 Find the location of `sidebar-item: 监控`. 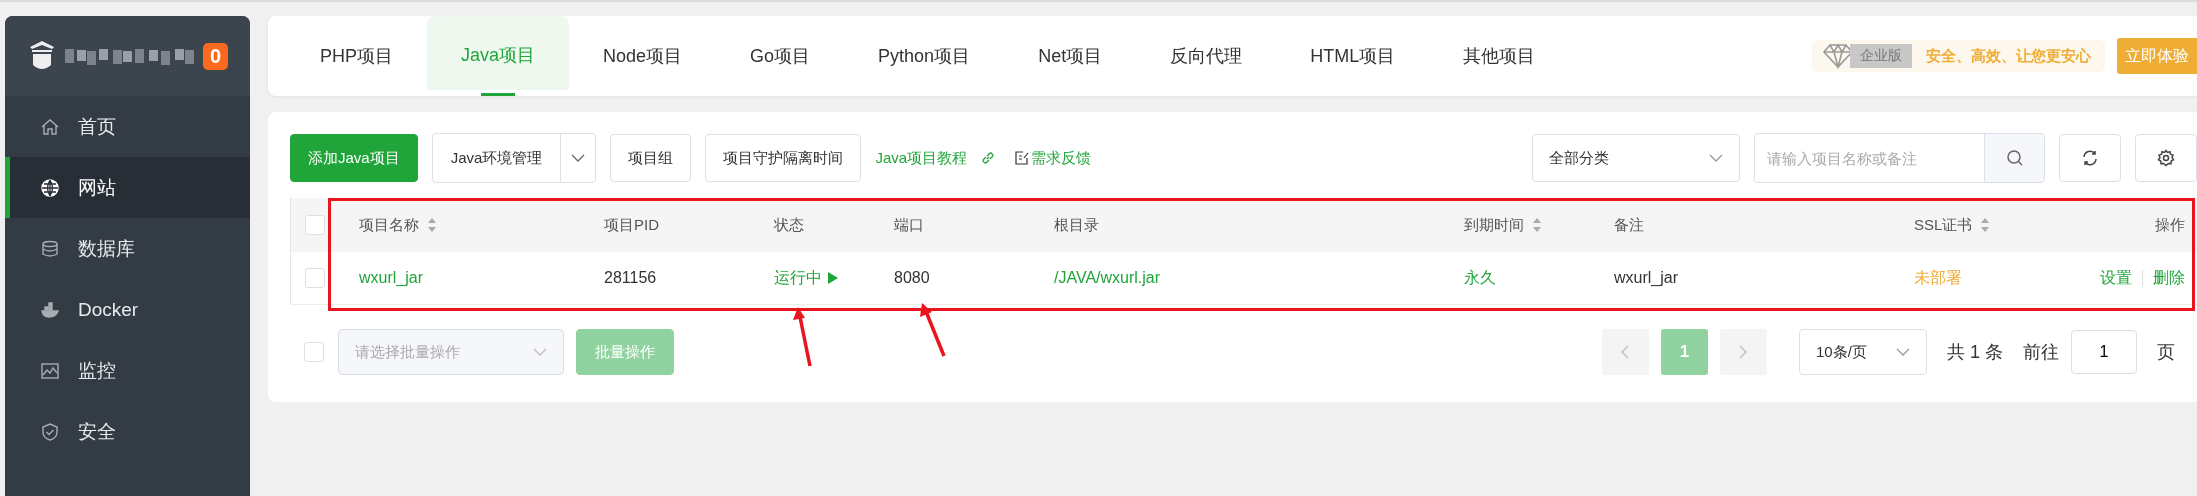

sidebar-item: 监控 is located at coordinates (127, 370).